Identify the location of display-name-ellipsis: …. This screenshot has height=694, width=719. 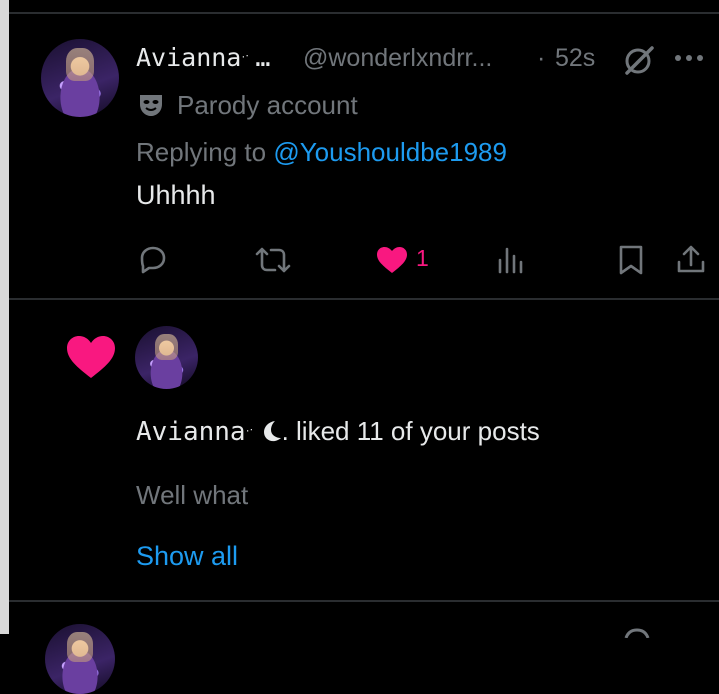
(263, 57).